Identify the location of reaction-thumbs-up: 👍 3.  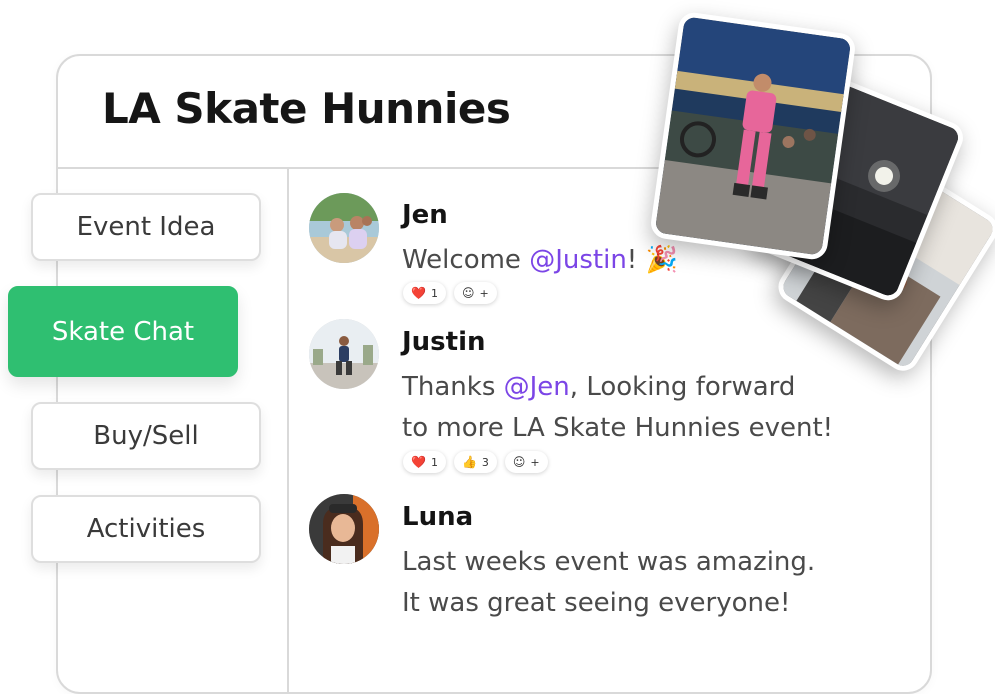
(475, 462).